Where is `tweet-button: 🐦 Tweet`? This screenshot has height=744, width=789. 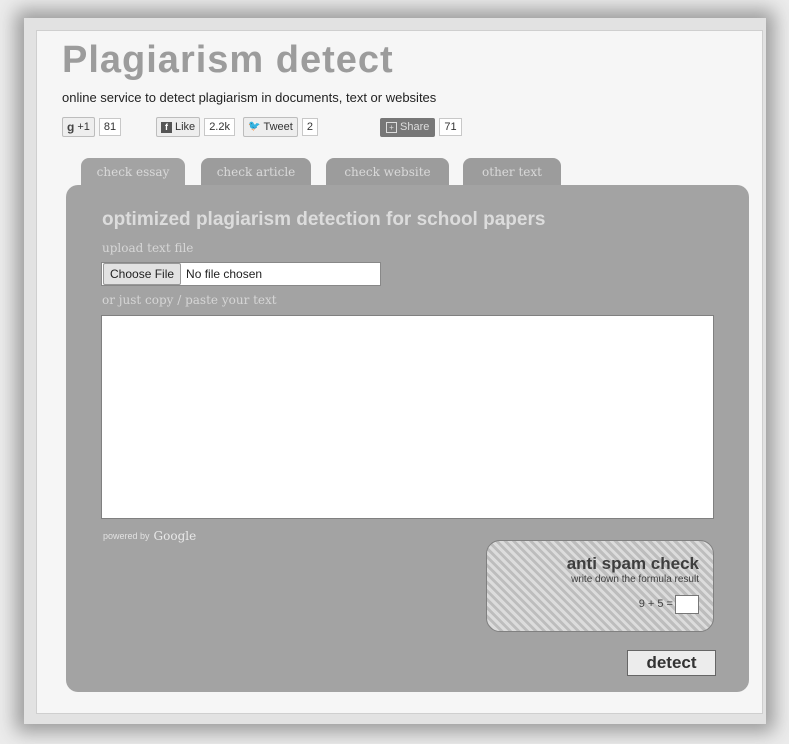 tweet-button: 🐦 Tweet is located at coordinates (270, 127).